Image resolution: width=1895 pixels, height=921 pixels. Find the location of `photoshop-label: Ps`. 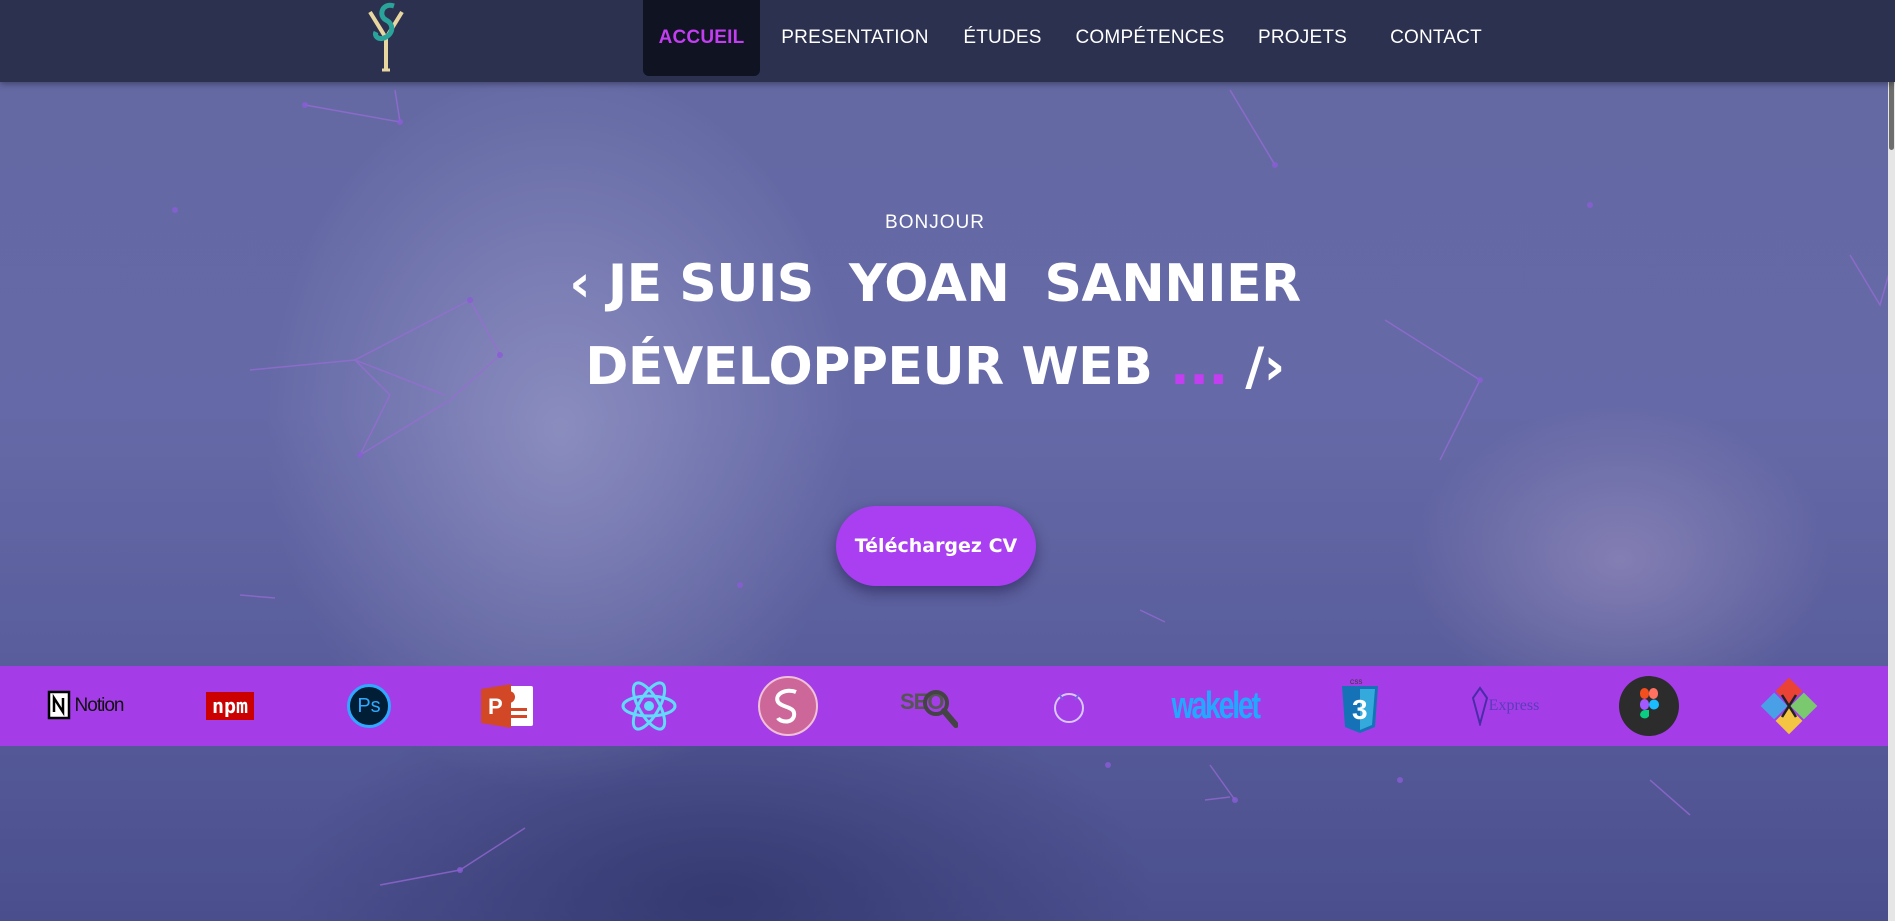

photoshop-label: Ps is located at coordinates (369, 705).